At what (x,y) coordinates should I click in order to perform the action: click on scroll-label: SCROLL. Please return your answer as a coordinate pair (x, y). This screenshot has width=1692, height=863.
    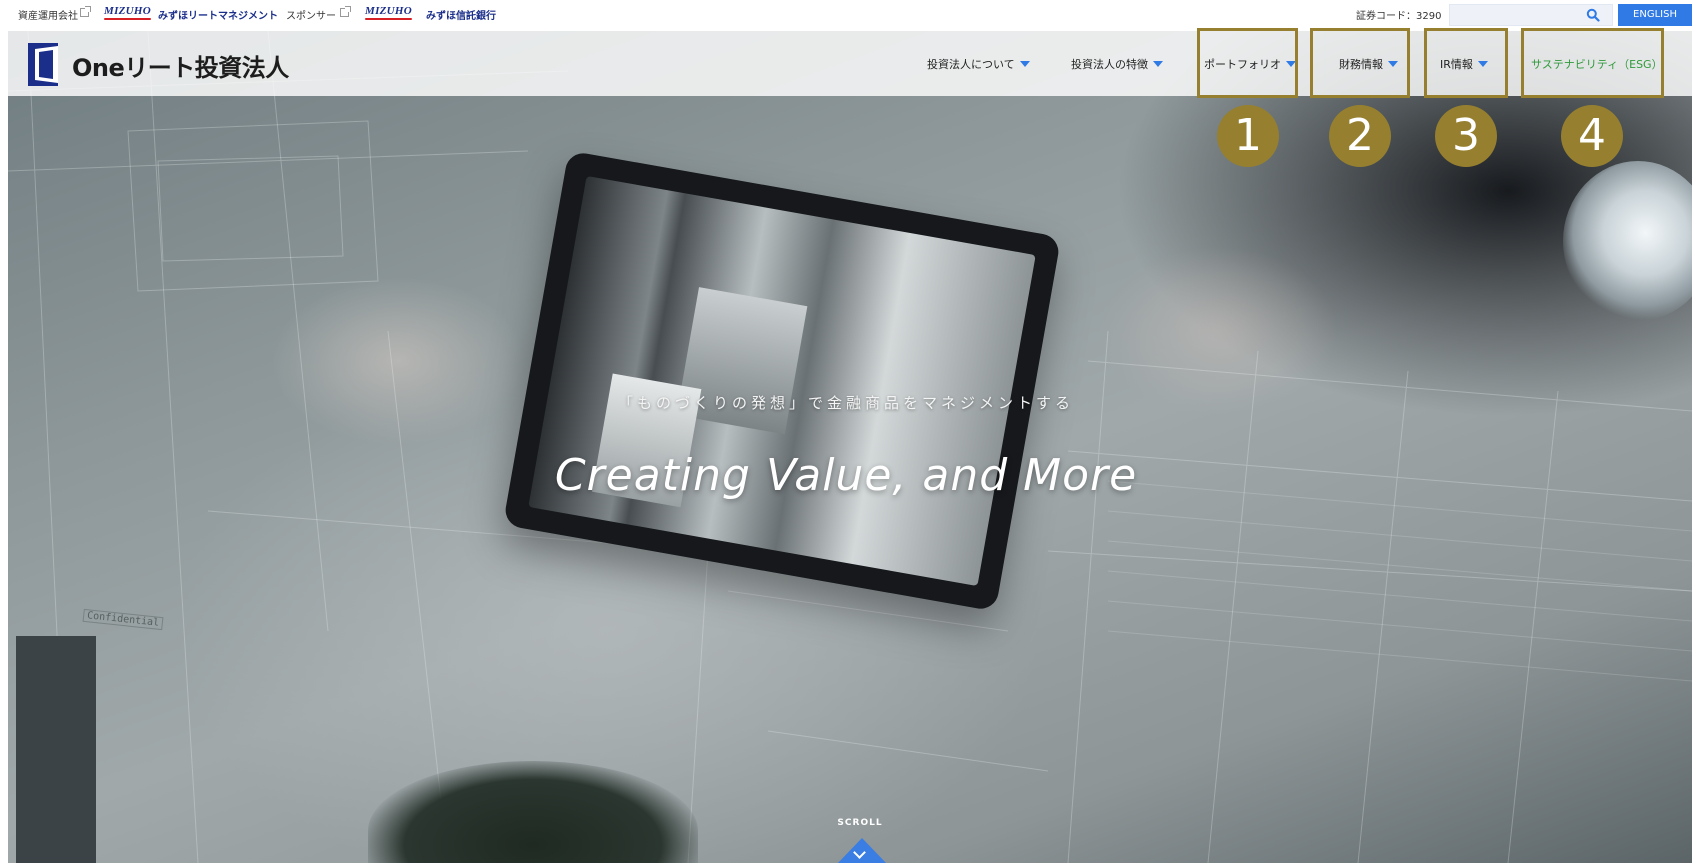
    Looking at the image, I should click on (860, 823).